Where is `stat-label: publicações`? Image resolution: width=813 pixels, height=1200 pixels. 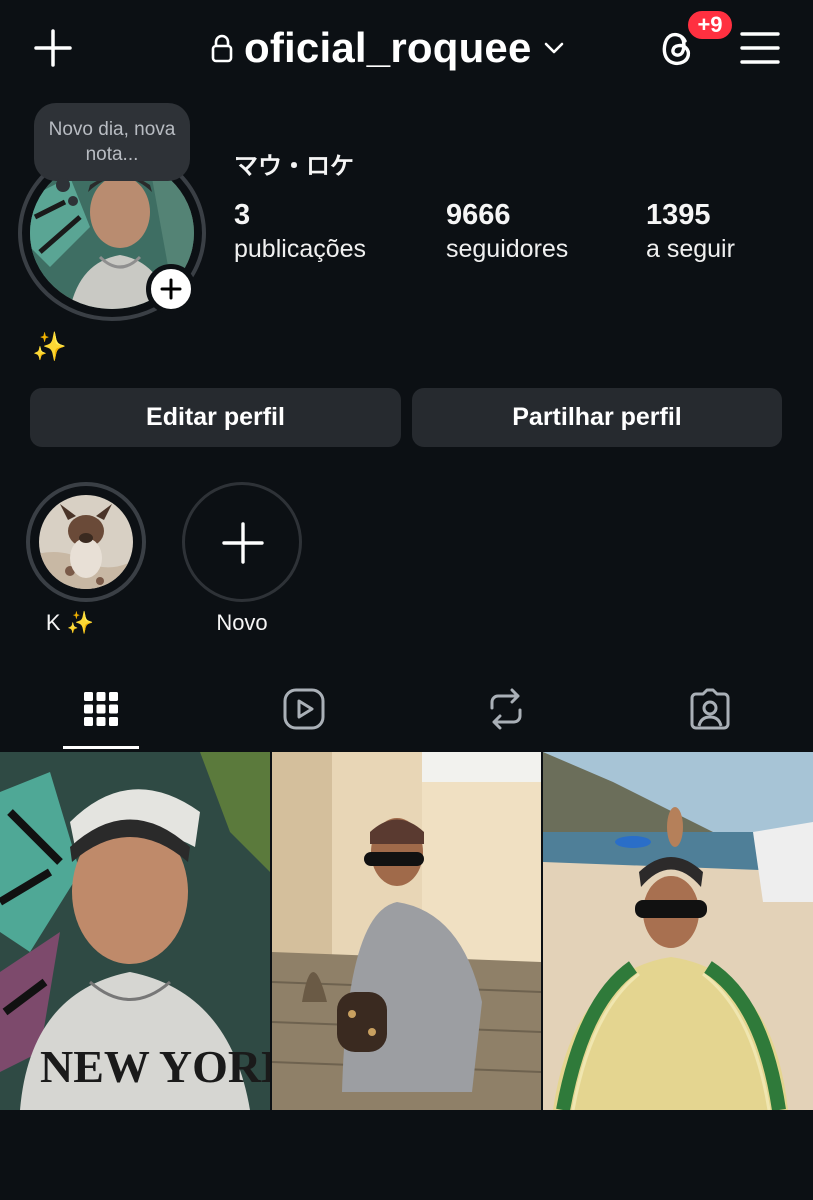
stat-label: publicações is located at coordinates (300, 249).